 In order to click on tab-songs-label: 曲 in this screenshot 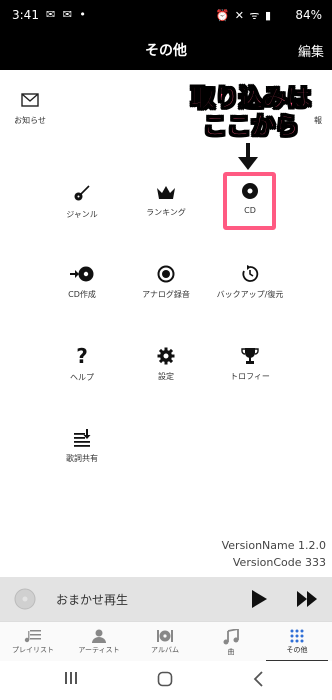, I will do `click(231, 652)`.